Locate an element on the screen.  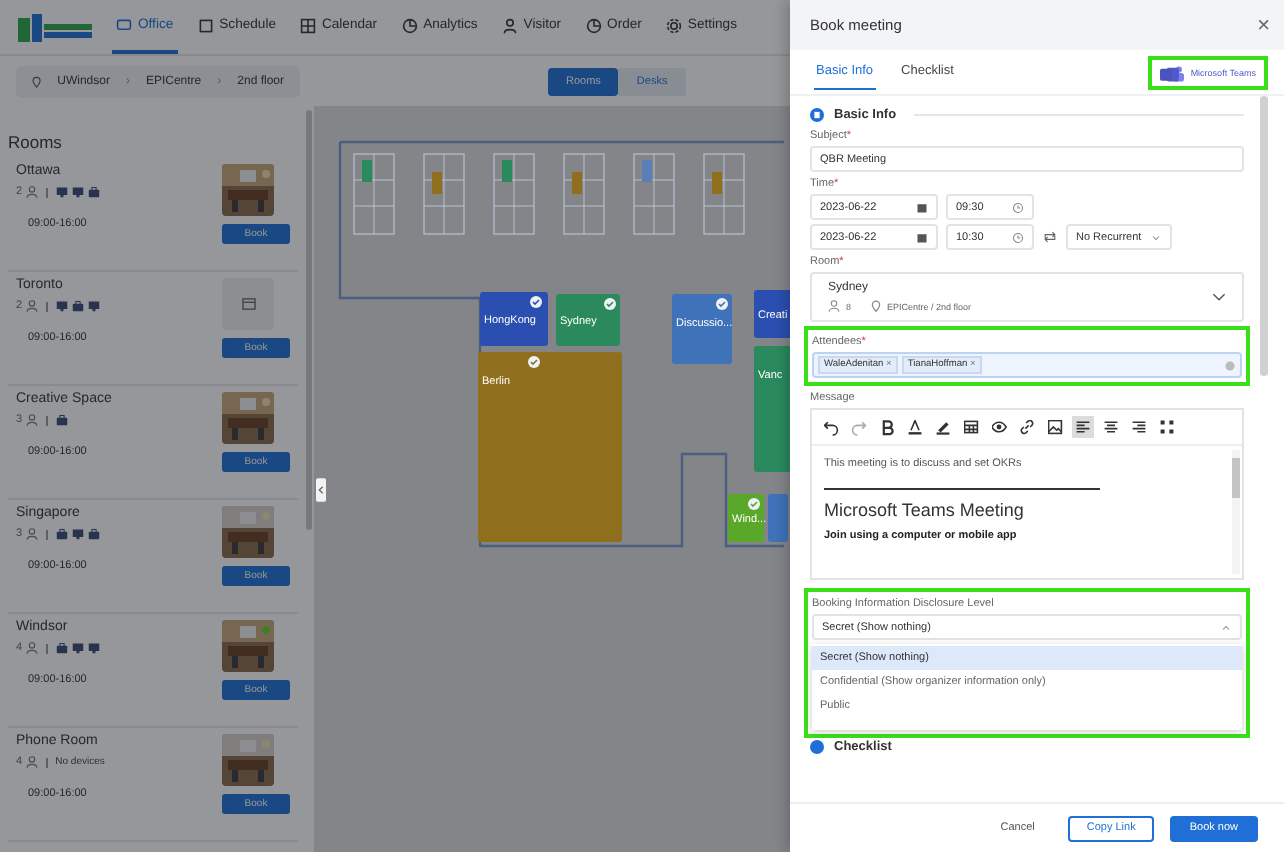
message-heading: Microsoft Teams Meeting is located at coordinates (925, 510).